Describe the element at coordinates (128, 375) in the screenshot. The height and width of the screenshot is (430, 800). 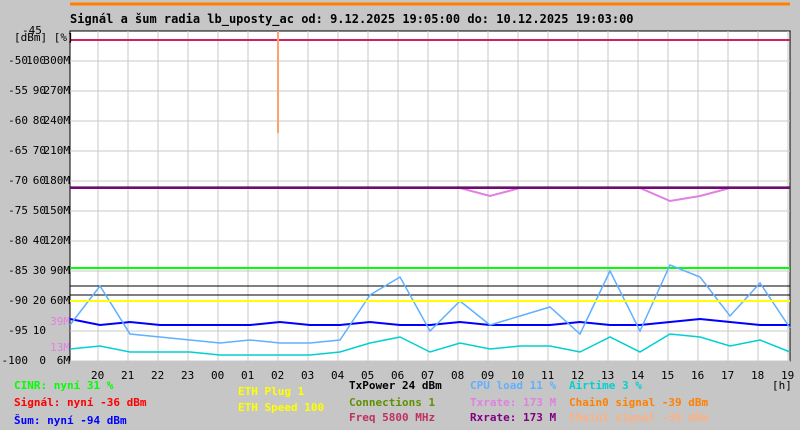
I see `x-tick-label: 21` at that location.